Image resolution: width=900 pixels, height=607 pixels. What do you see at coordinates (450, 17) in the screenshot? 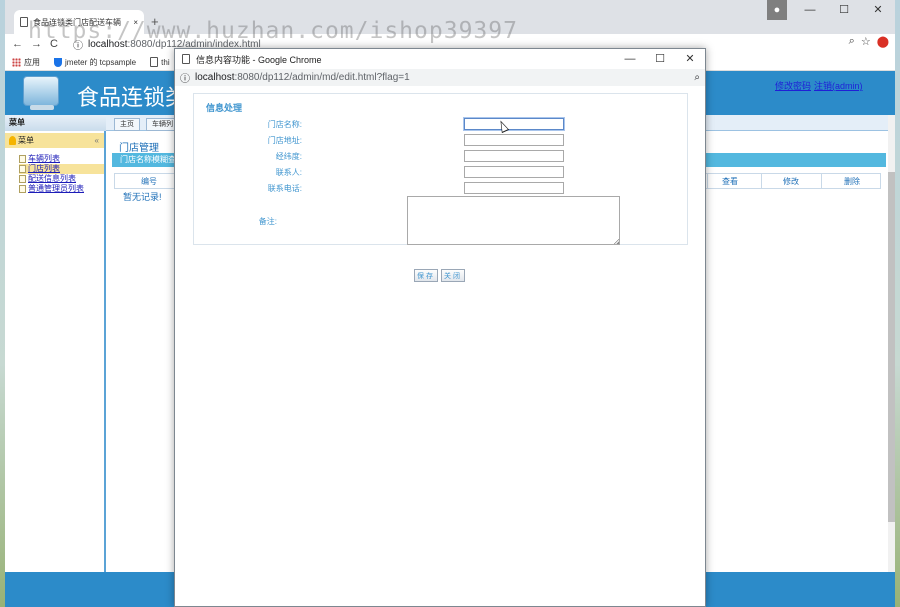
I see `browser-tab-strip: 食品连锁类门店配送车辆 × + ● — ☐ ✕` at bounding box center [450, 17].